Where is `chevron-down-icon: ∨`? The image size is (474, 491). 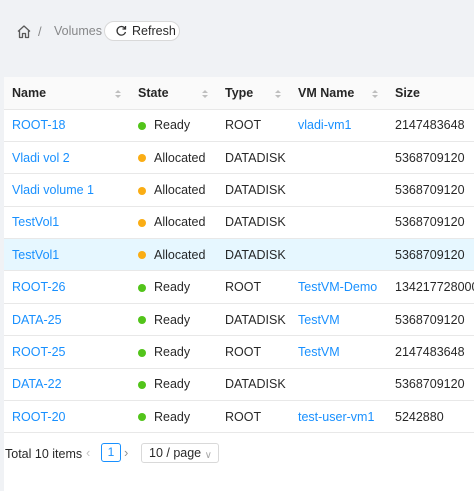
chevron-down-icon: ∨ is located at coordinates (208, 455).